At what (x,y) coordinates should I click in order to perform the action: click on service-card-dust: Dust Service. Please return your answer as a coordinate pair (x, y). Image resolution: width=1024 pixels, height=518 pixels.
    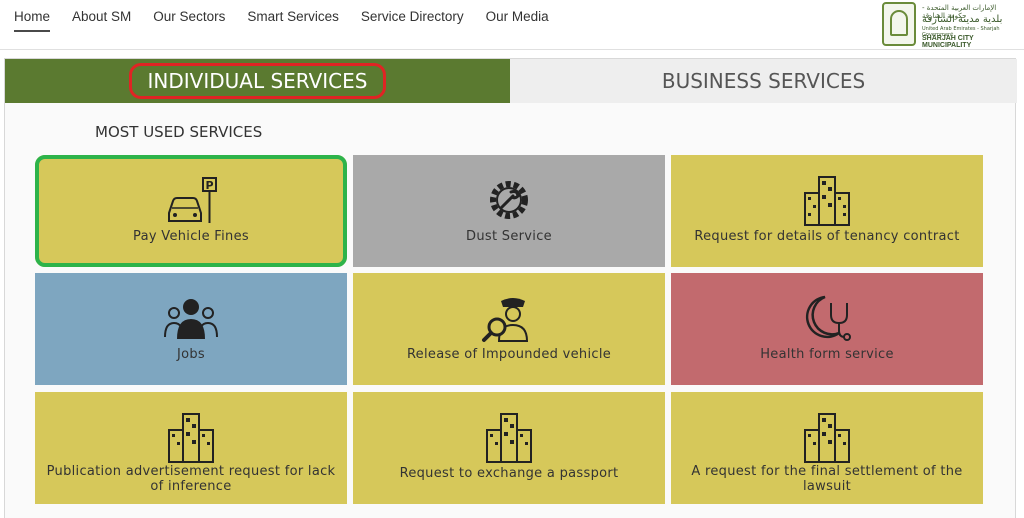
    Looking at the image, I should click on (509, 211).